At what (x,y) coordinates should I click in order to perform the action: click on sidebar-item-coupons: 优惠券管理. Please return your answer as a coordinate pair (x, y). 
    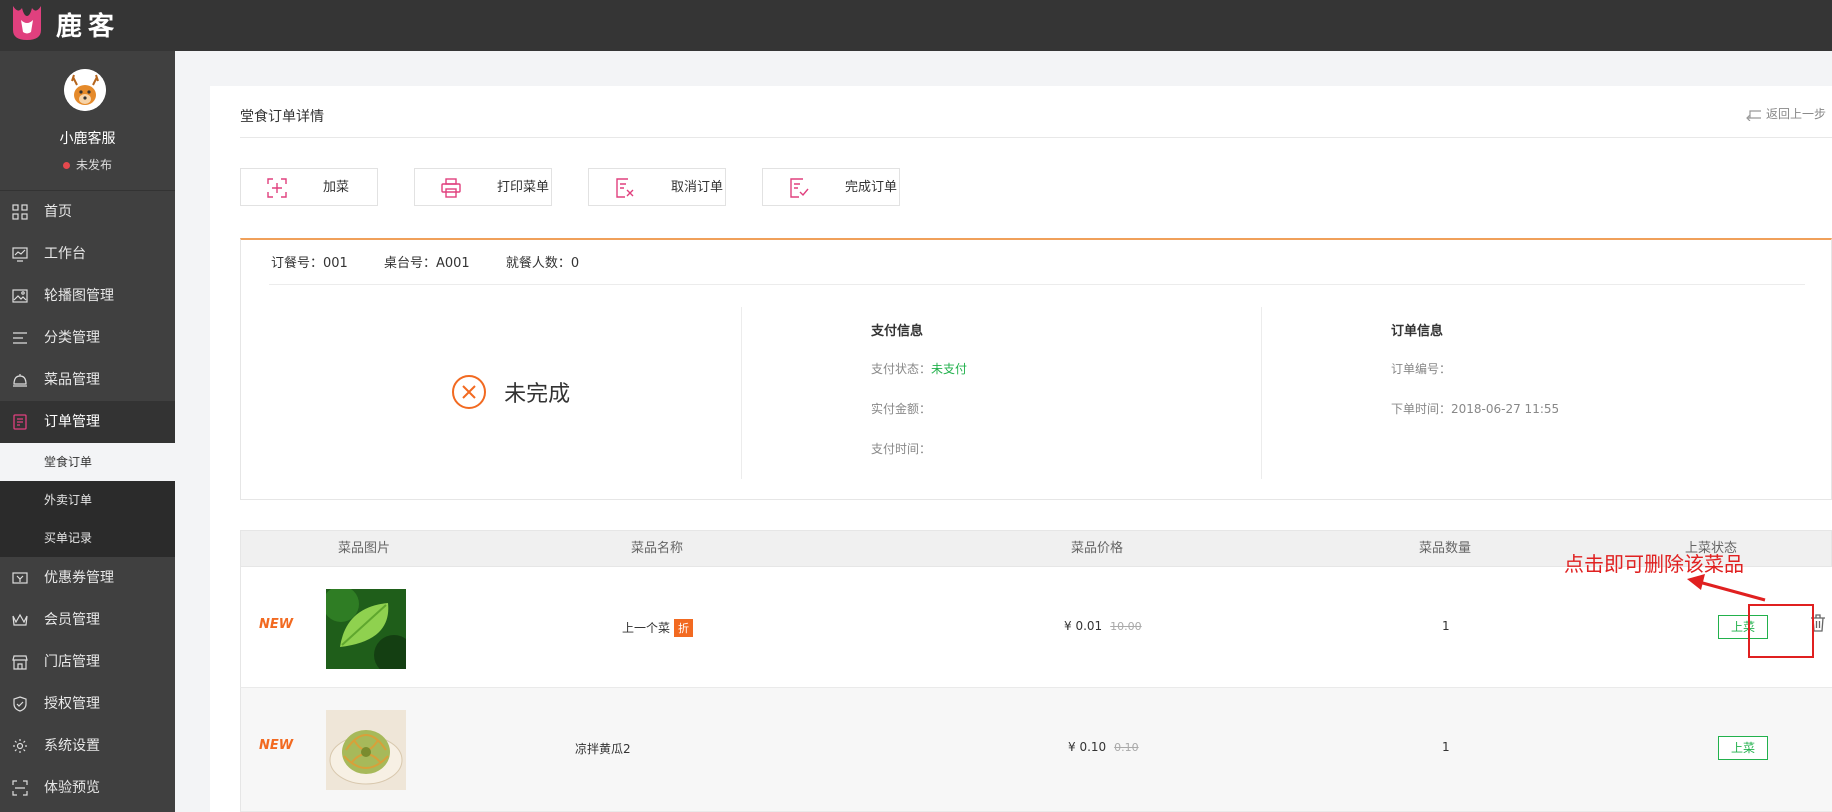
    Looking at the image, I should click on (87, 578).